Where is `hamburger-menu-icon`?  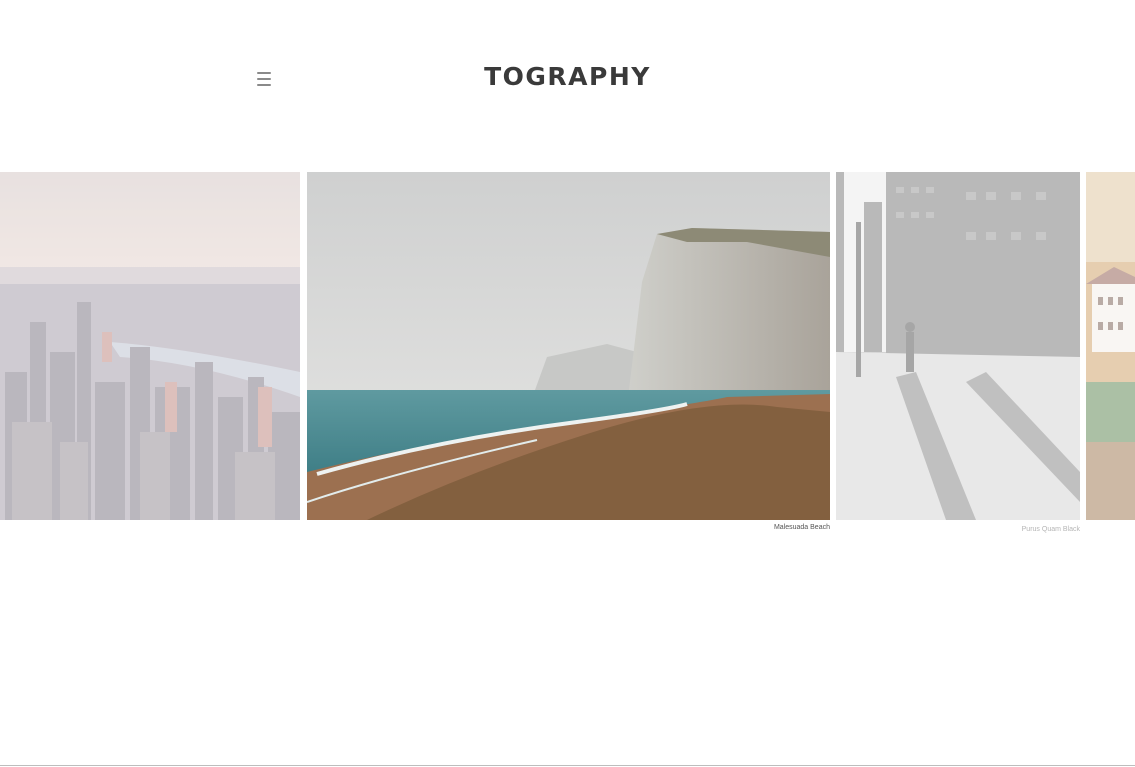
hamburger-menu-icon is located at coordinates (264, 79).